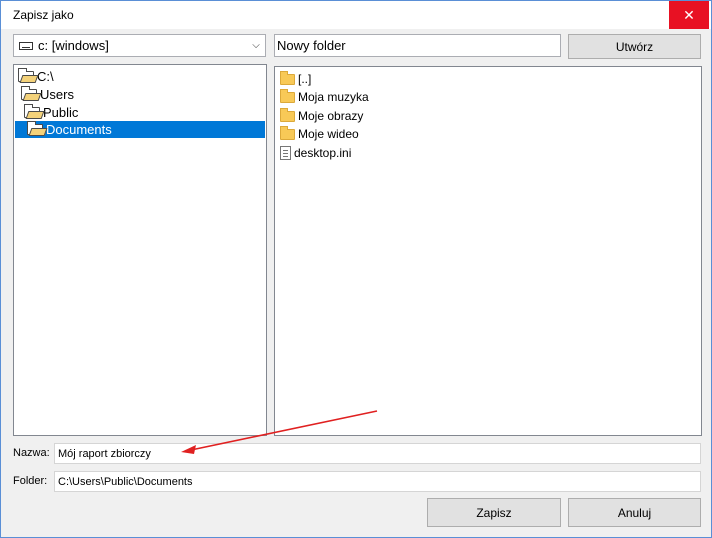 This screenshot has width=712, height=538. Describe the element at coordinates (328, 134) in the screenshot. I see `list-item-label: Moje wideo` at that location.